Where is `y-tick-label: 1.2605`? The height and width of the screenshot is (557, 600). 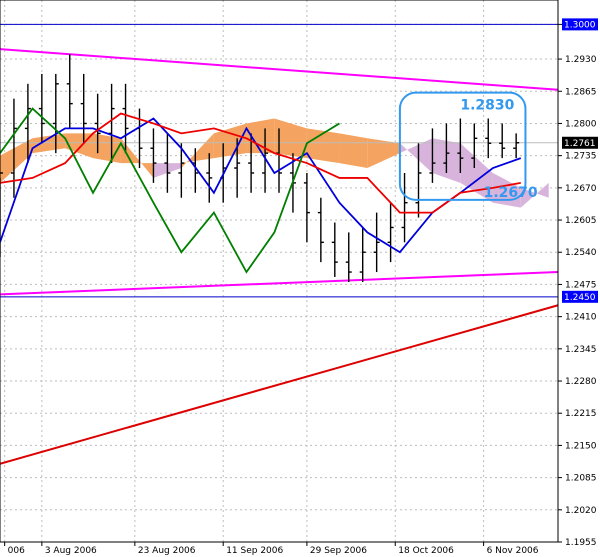
y-tick-label: 1.2605 is located at coordinates (581, 221).